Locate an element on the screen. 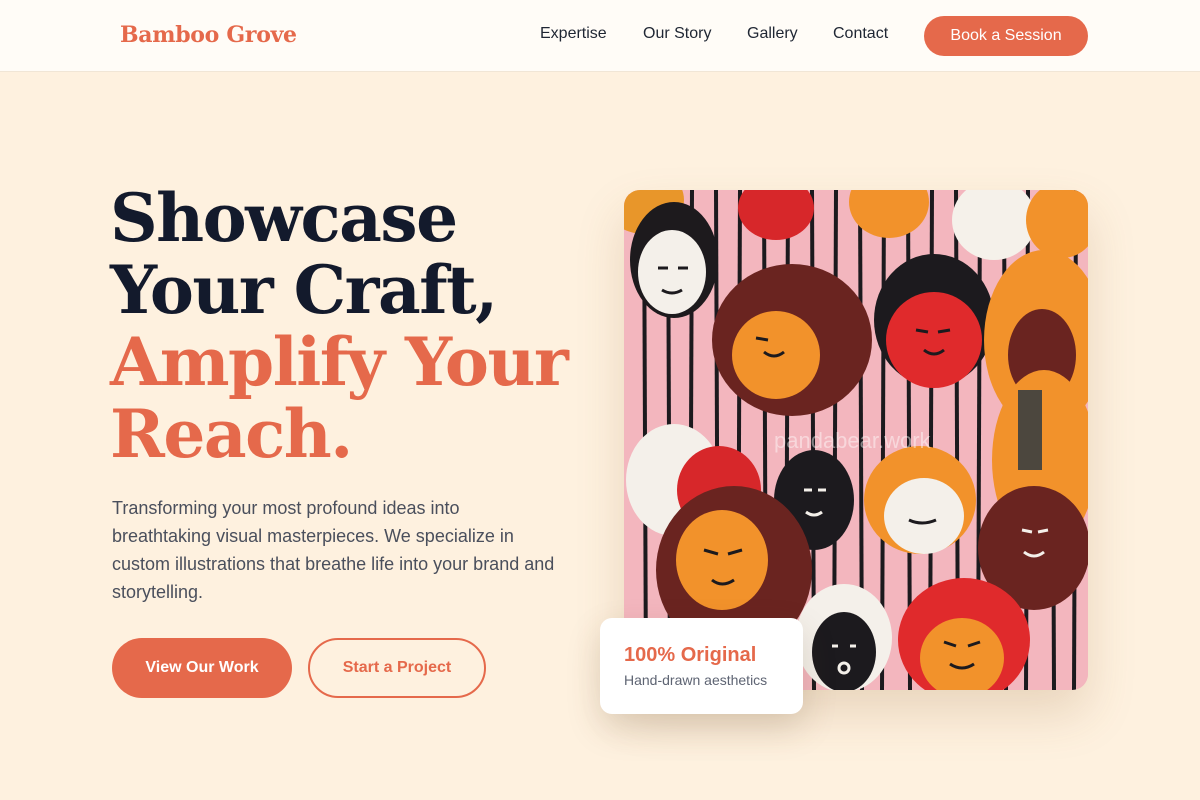  original-badge: 100% Original Hand-drawn aesthetics is located at coordinates (701, 666).